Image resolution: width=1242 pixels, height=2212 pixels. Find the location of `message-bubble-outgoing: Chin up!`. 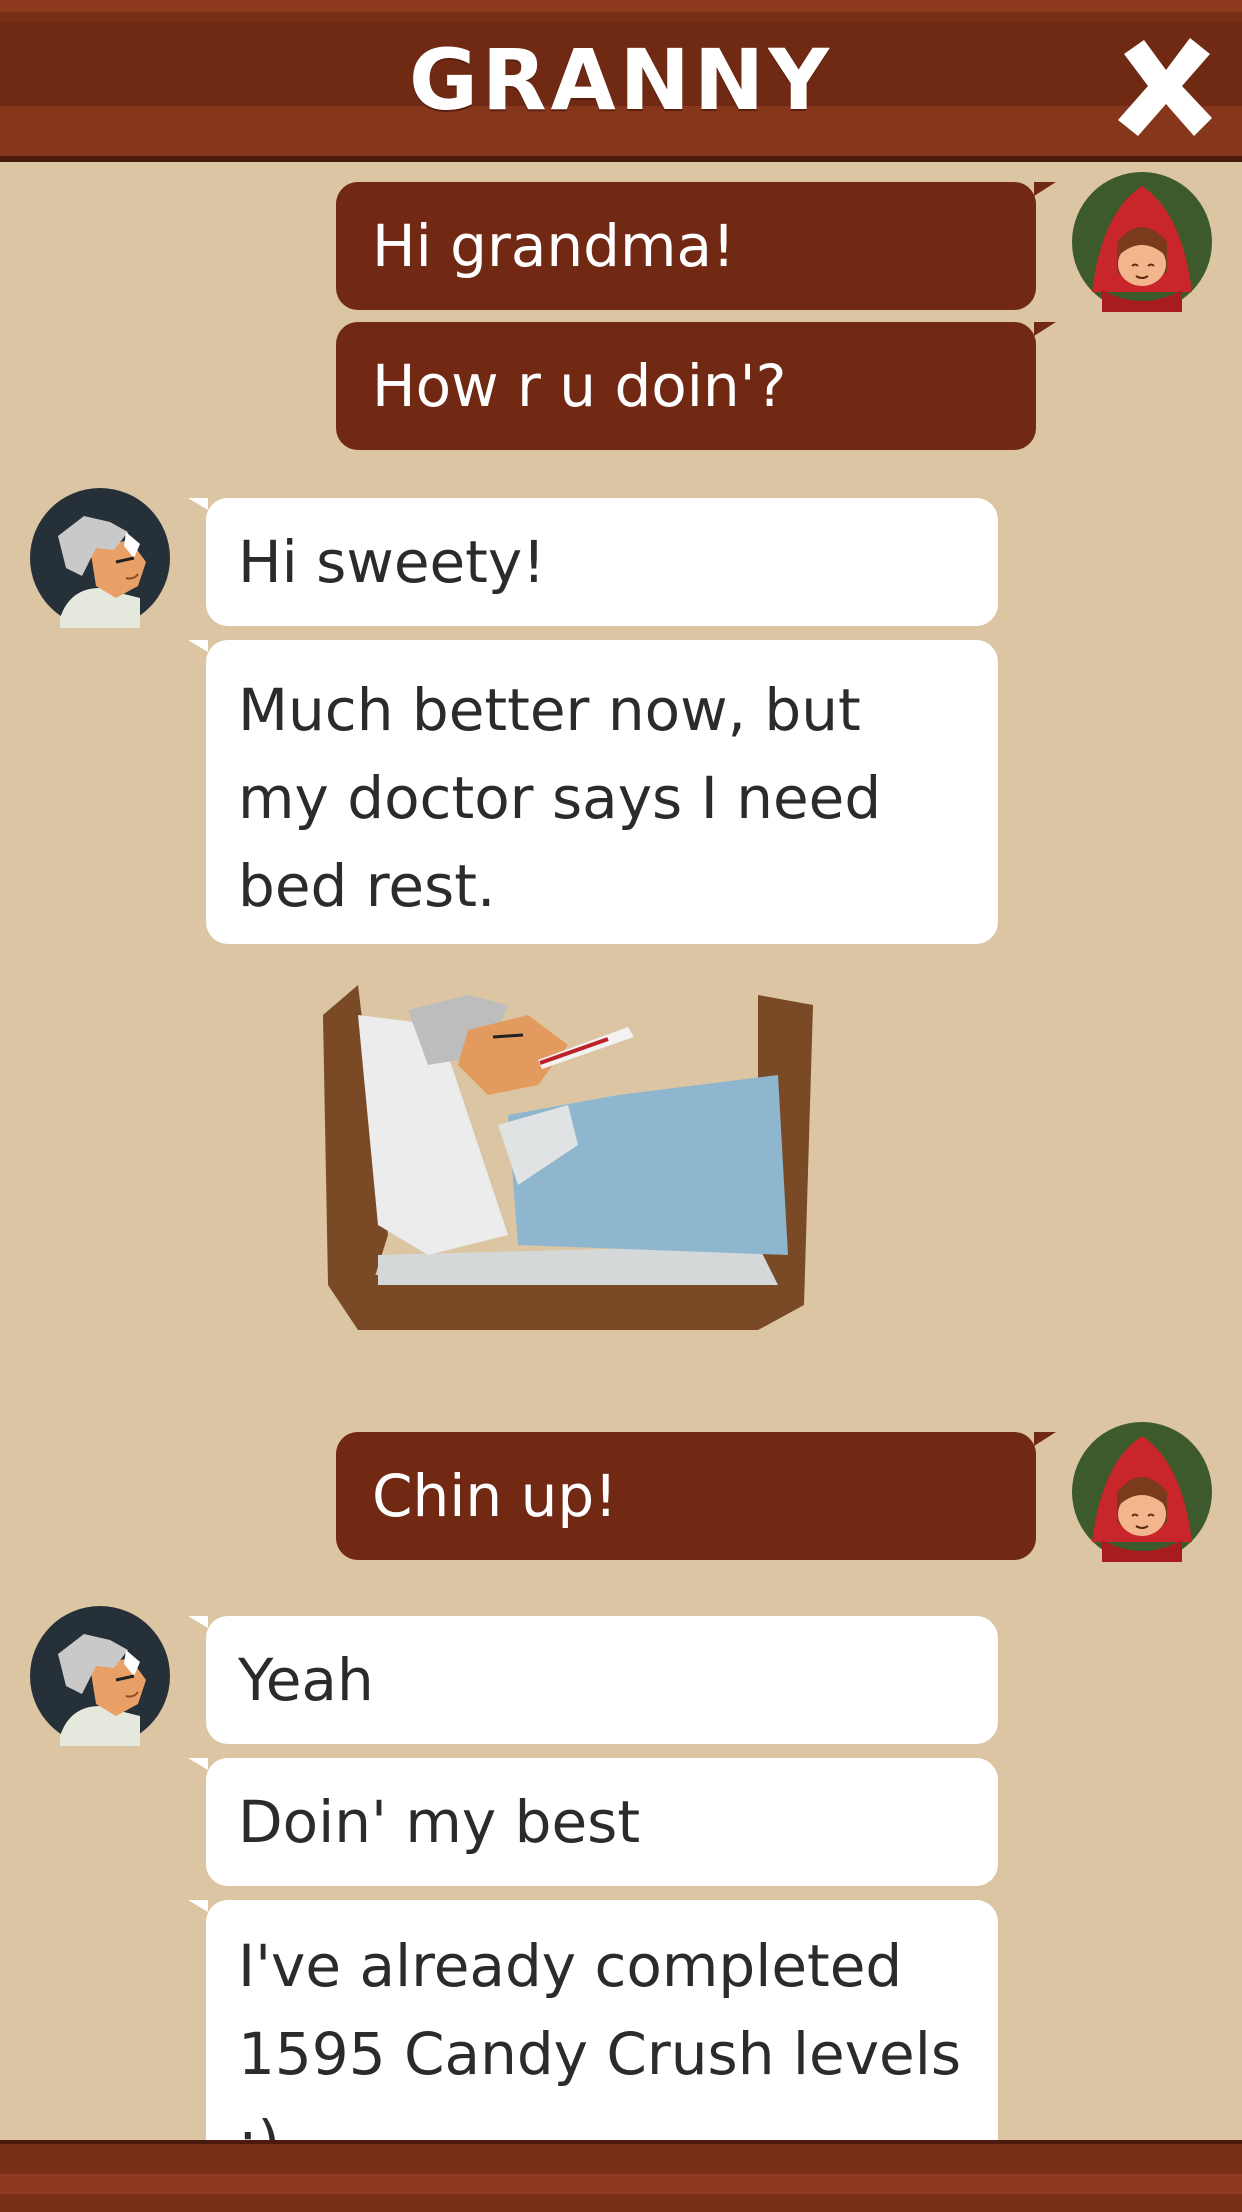

message-bubble-outgoing: Chin up! is located at coordinates (696, 1496).